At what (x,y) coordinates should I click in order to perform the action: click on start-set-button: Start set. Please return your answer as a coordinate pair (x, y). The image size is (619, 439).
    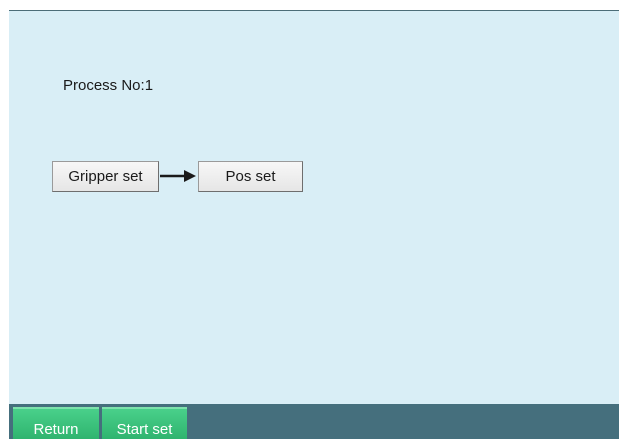
    Looking at the image, I should click on (144, 423).